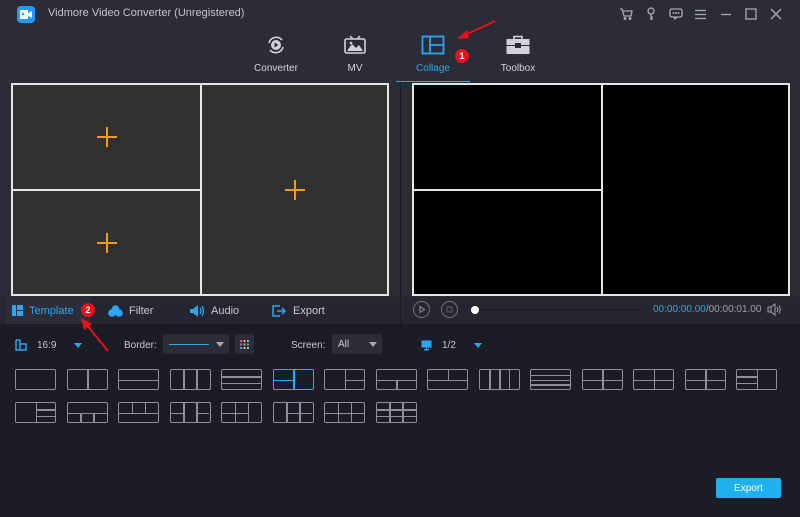  I want to click on subtab-audio-label: Audio, so click(225, 310).